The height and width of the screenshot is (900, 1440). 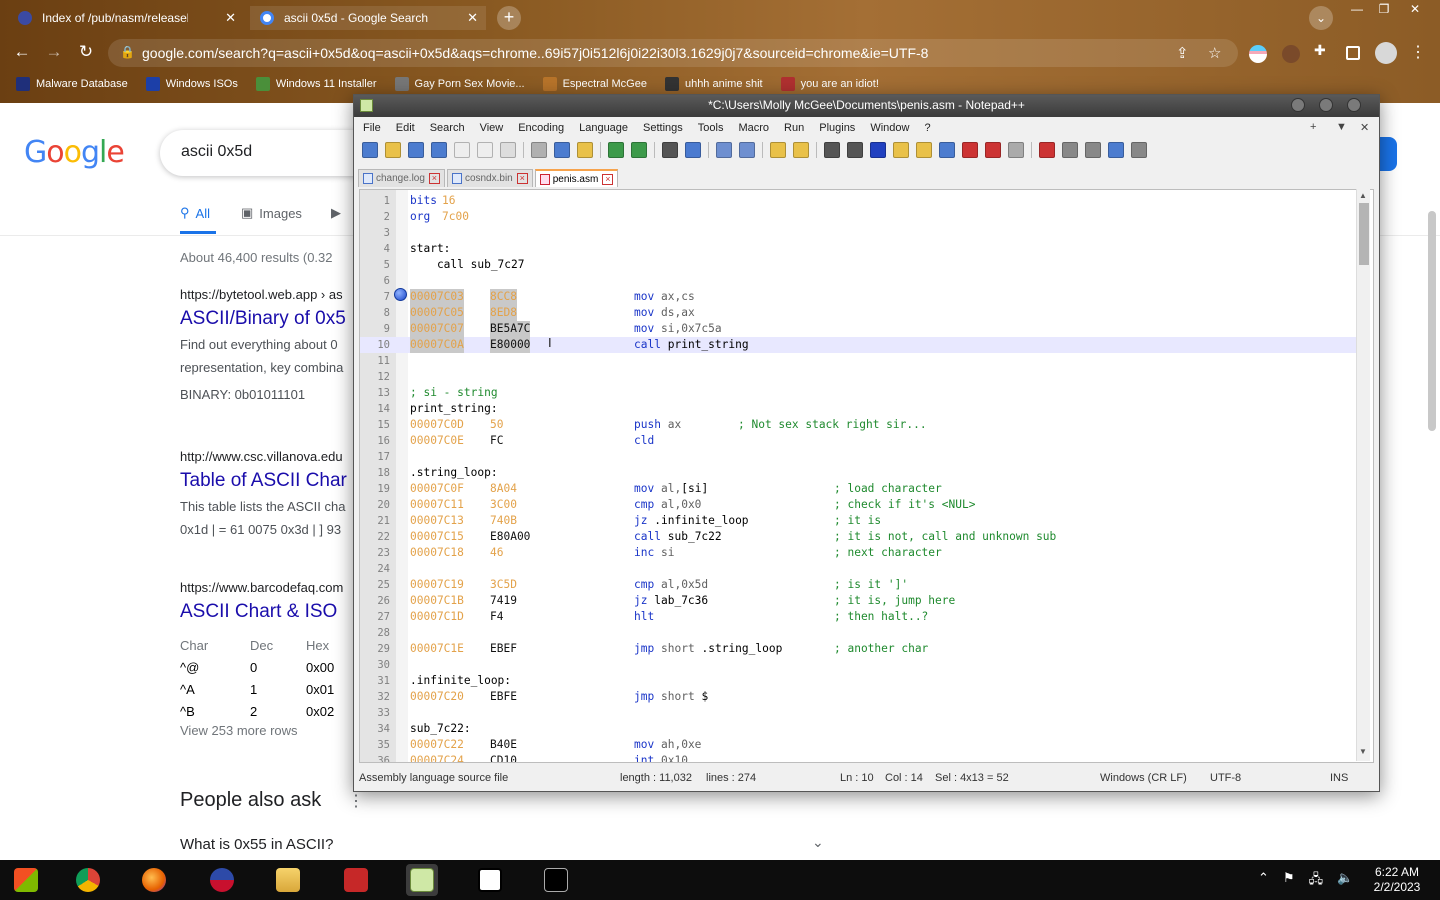 What do you see at coordinates (1357, 10) in the screenshot?
I see `minimize-icon: —` at bounding box center [1357, 10].